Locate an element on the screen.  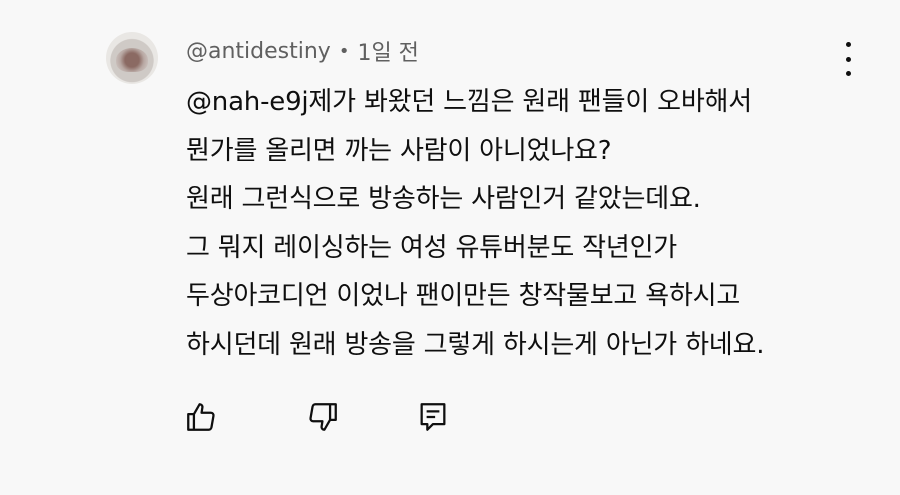
avatar-image is located at coordinates (132, 60).